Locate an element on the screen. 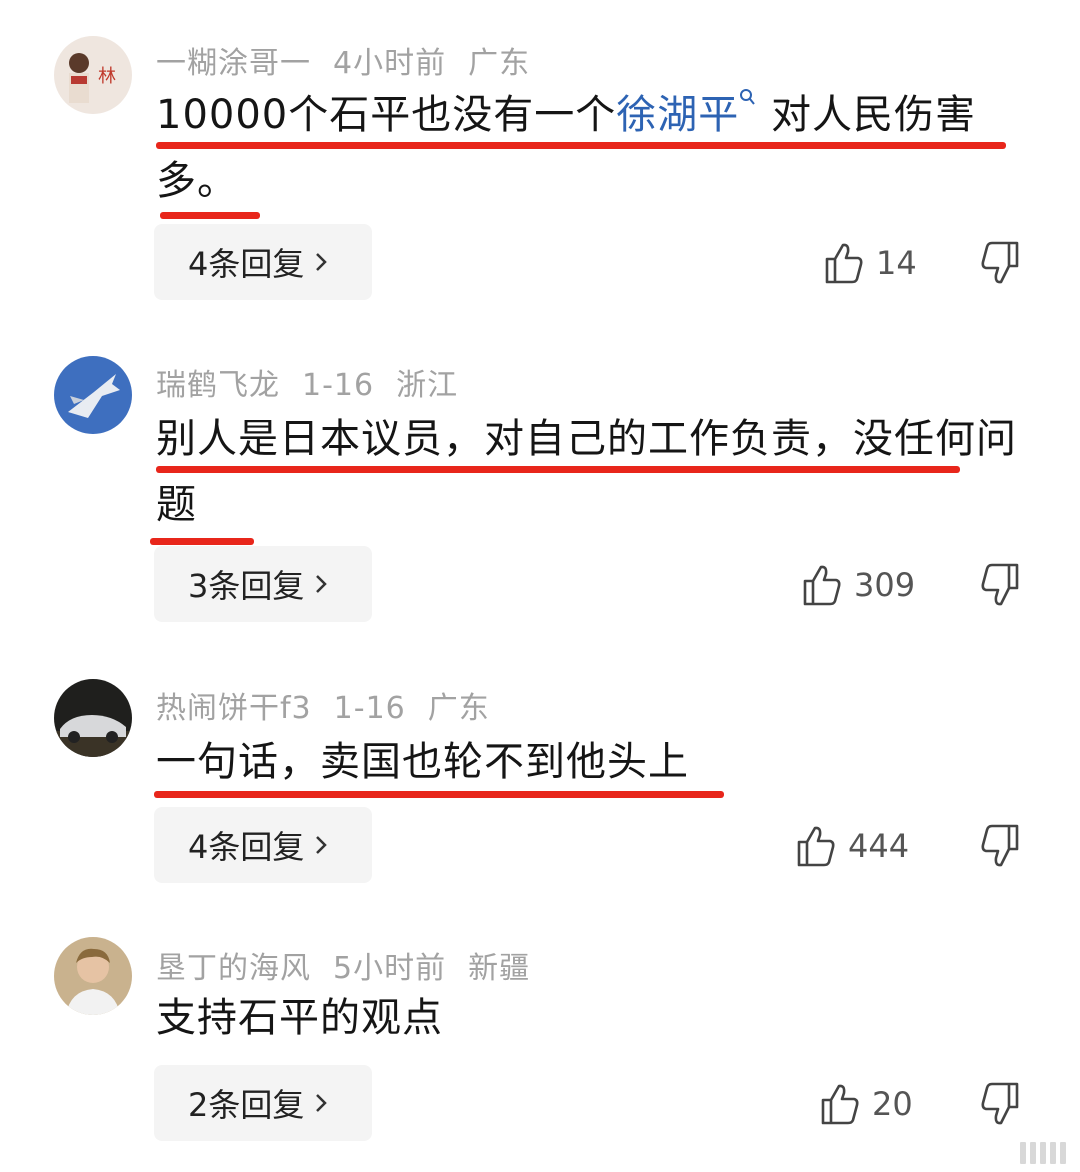  like-count: 20 is located at coordinates (892, 1104).